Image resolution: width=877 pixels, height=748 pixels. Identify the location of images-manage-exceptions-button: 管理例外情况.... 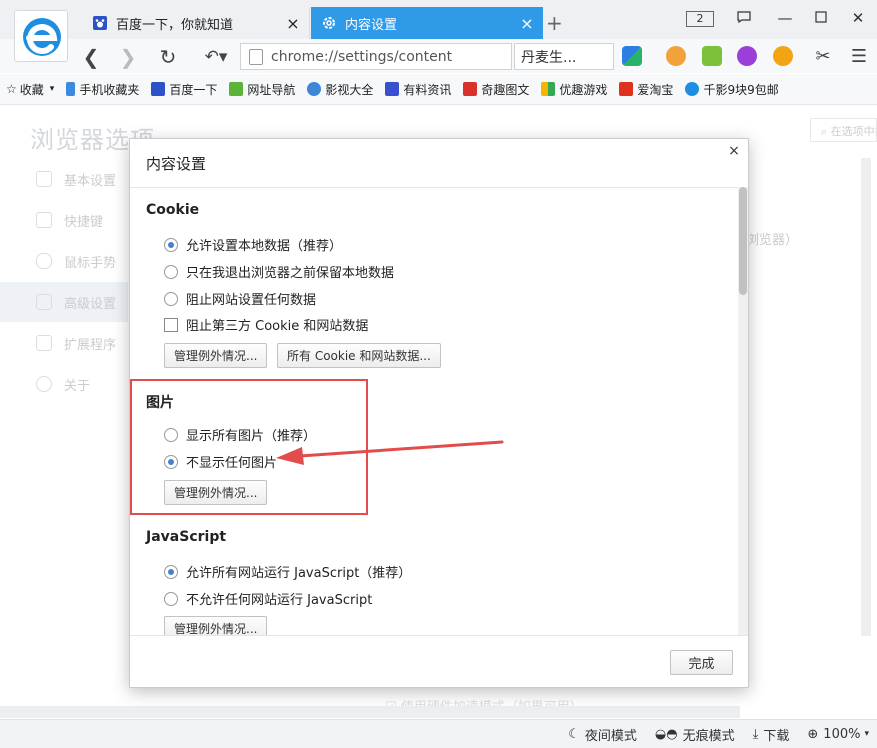
(216, 492).